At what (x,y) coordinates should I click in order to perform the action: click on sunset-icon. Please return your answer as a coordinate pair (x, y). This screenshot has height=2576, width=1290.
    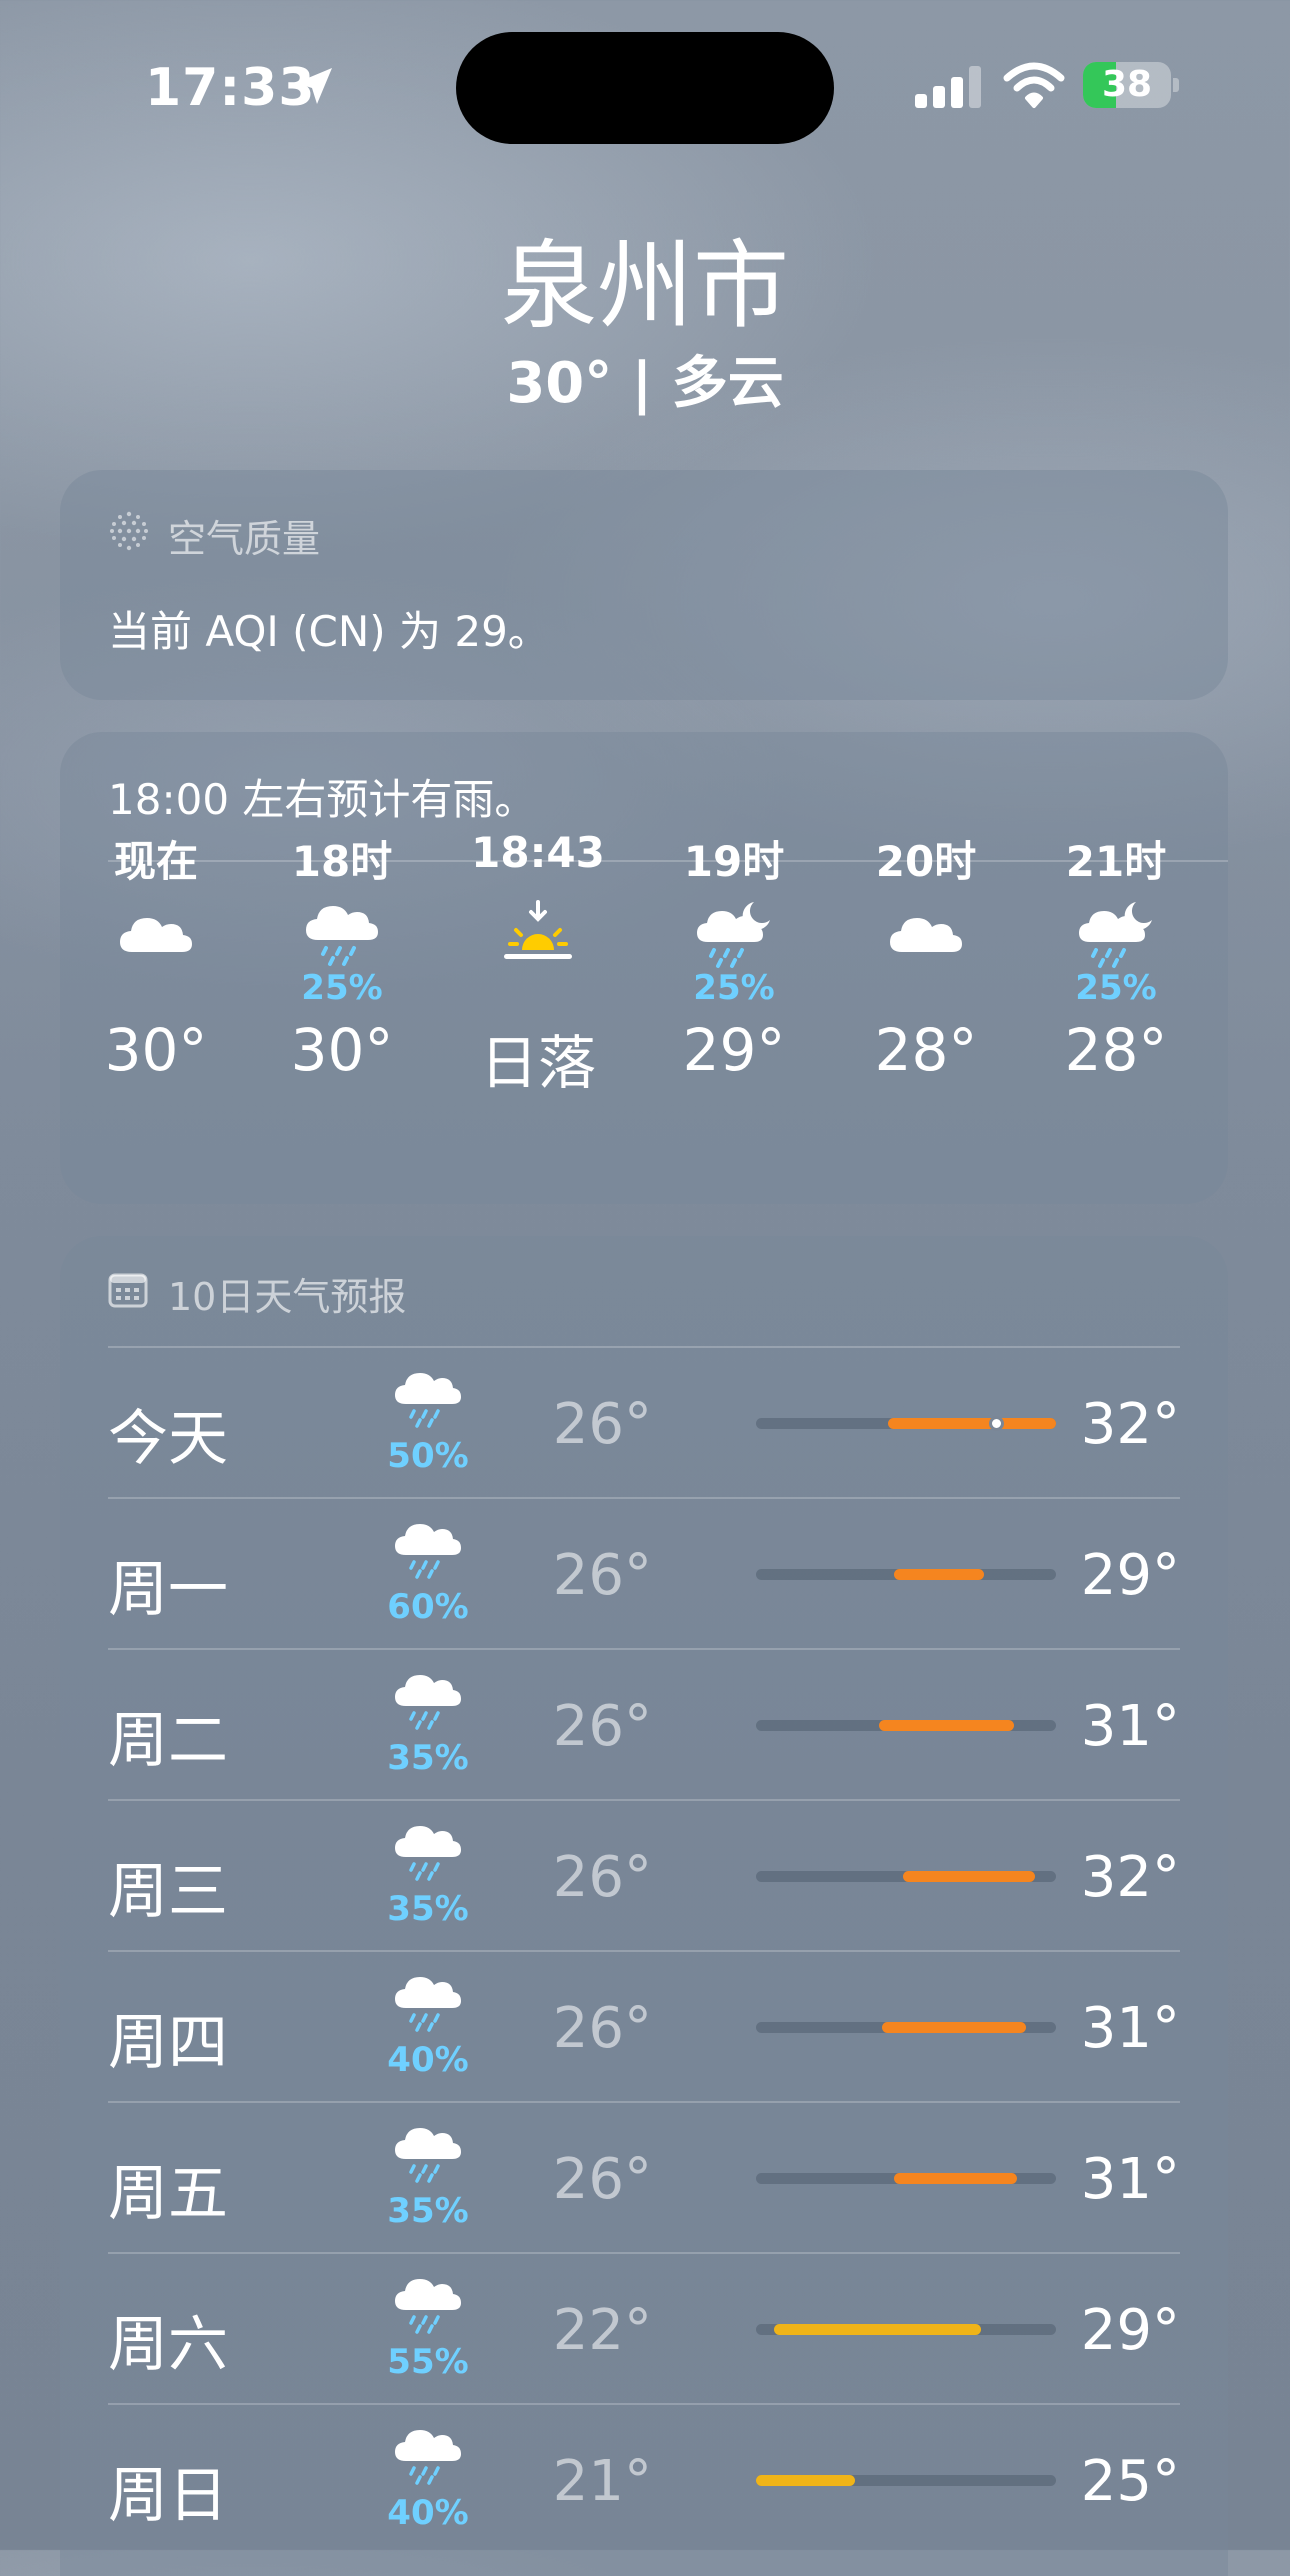
    Looking at the image, I should click on (538, 929).